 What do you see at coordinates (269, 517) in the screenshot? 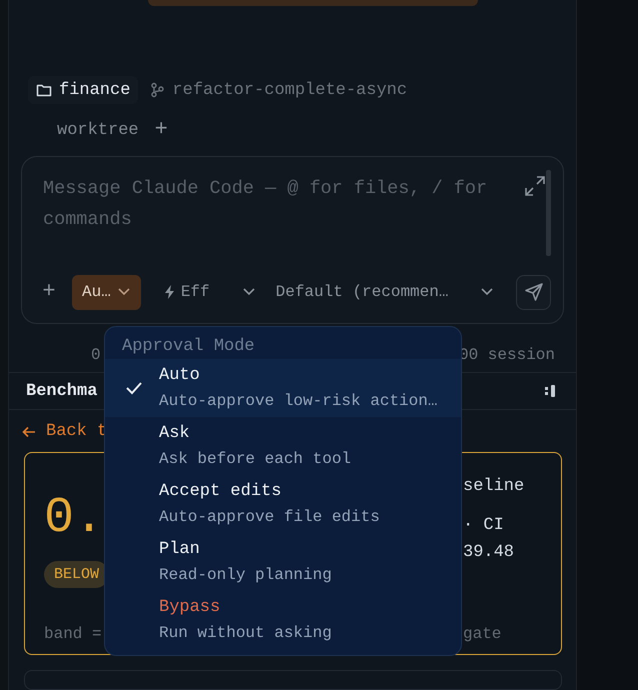
I see `item-description: Auto-approve file edits` at bounding box center [269, 517].